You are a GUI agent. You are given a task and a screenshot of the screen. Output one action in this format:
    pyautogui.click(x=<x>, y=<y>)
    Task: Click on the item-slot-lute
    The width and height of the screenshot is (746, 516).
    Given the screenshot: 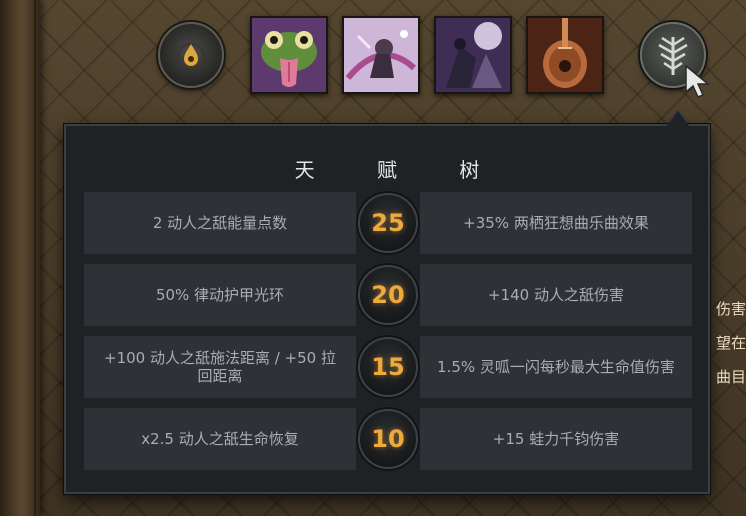 What is the action you would take?
    pyautogui.click(x=565, y=55)
    